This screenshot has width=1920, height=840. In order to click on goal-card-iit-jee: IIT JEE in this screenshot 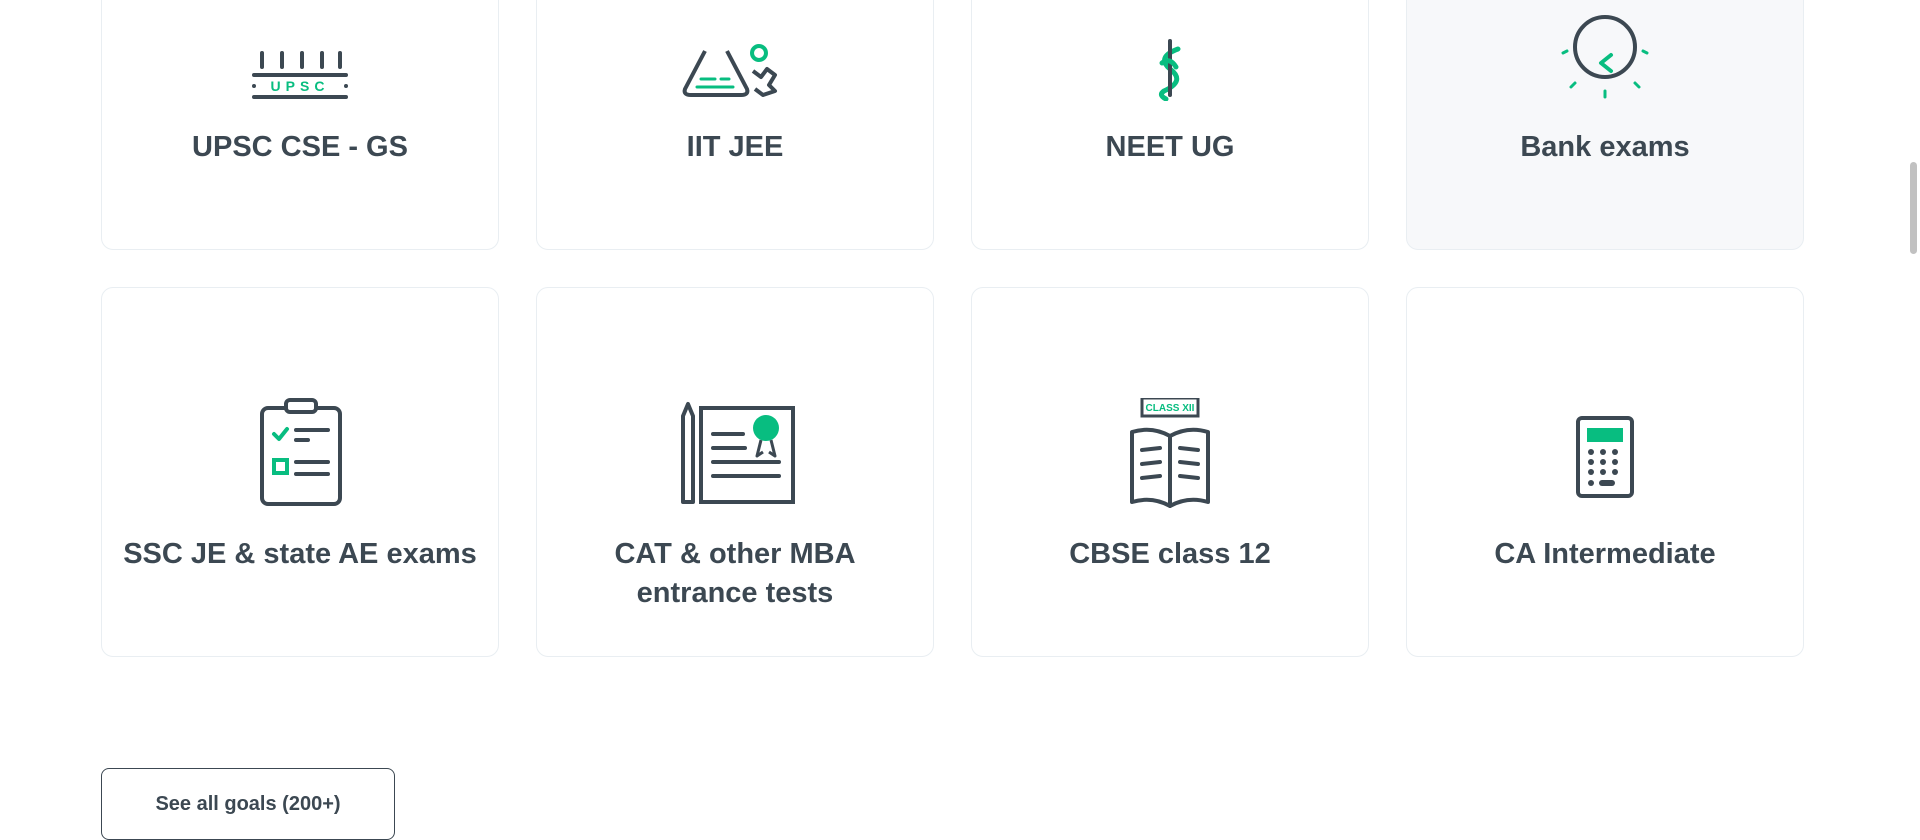, I will do `click(735, 125)`.